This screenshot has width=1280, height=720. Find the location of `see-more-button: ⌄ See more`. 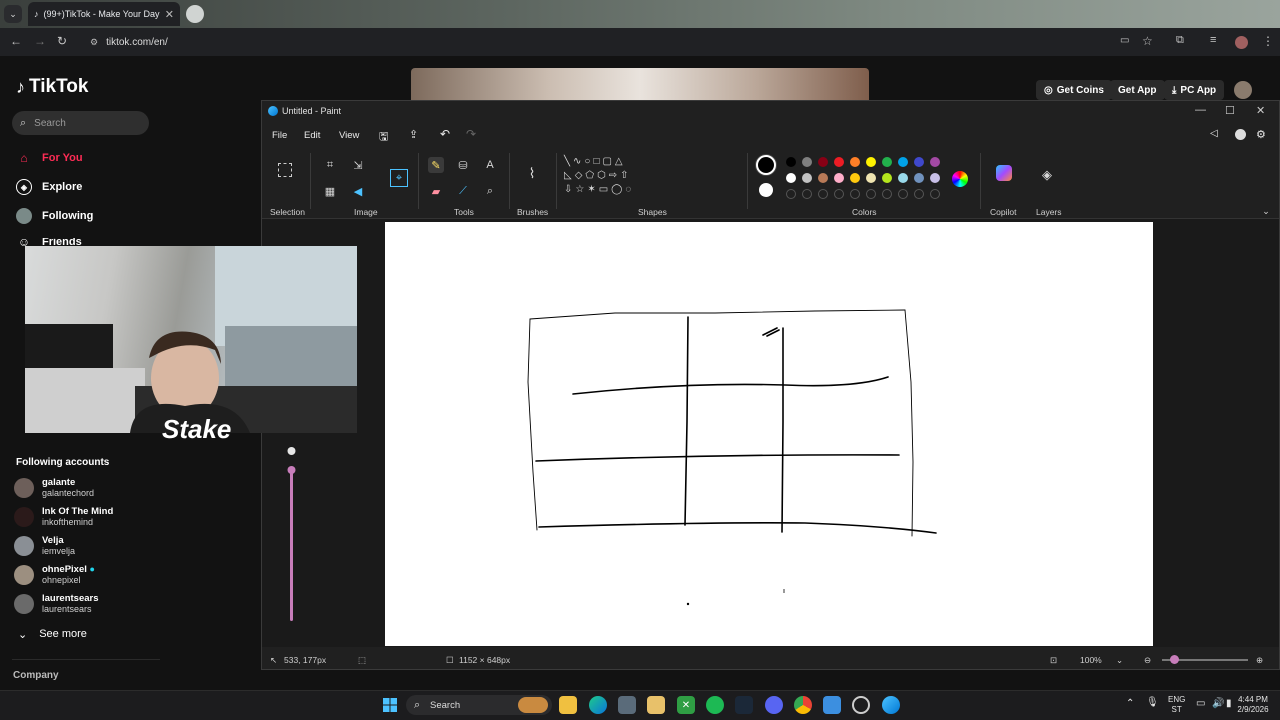

see-more-button: ⌄ See more is located at coordinates (52, 634).